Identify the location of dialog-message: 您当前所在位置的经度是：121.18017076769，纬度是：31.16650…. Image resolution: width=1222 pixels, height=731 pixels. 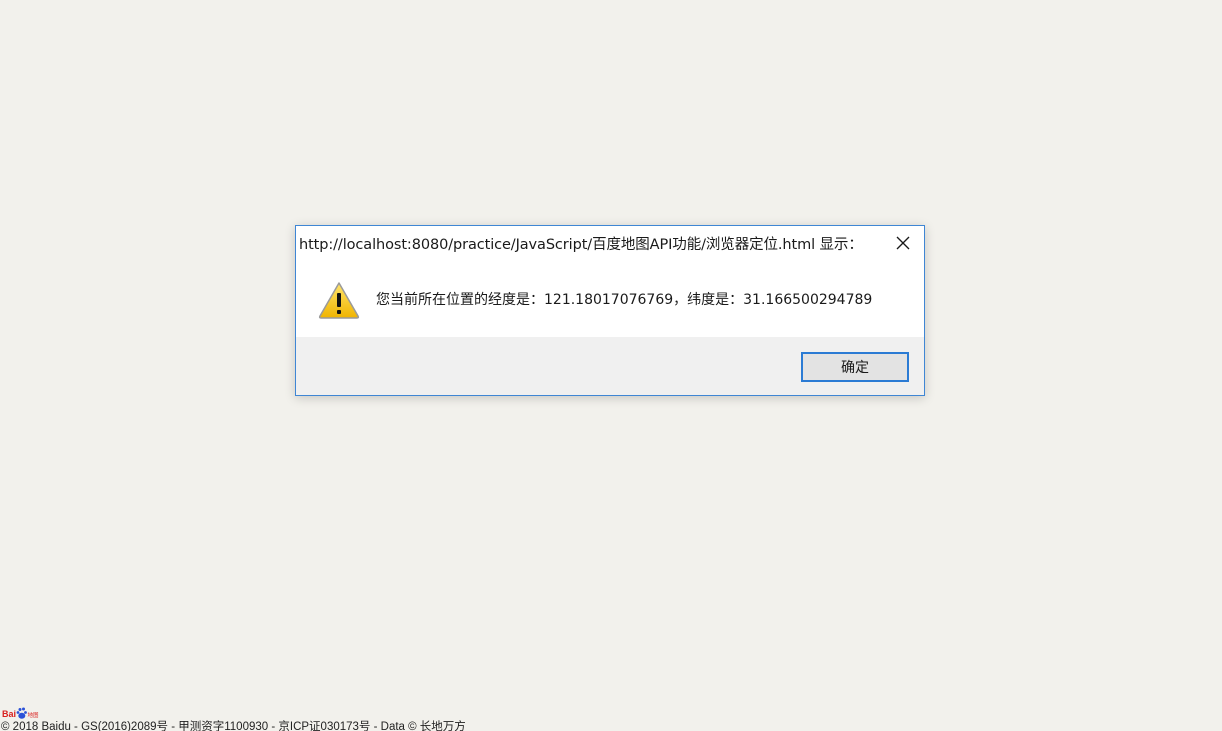
(624, 300).